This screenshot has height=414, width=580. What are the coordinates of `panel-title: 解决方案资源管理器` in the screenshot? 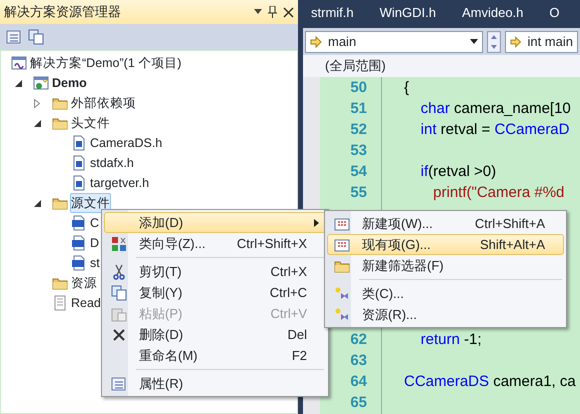 It's located at (63, 12).